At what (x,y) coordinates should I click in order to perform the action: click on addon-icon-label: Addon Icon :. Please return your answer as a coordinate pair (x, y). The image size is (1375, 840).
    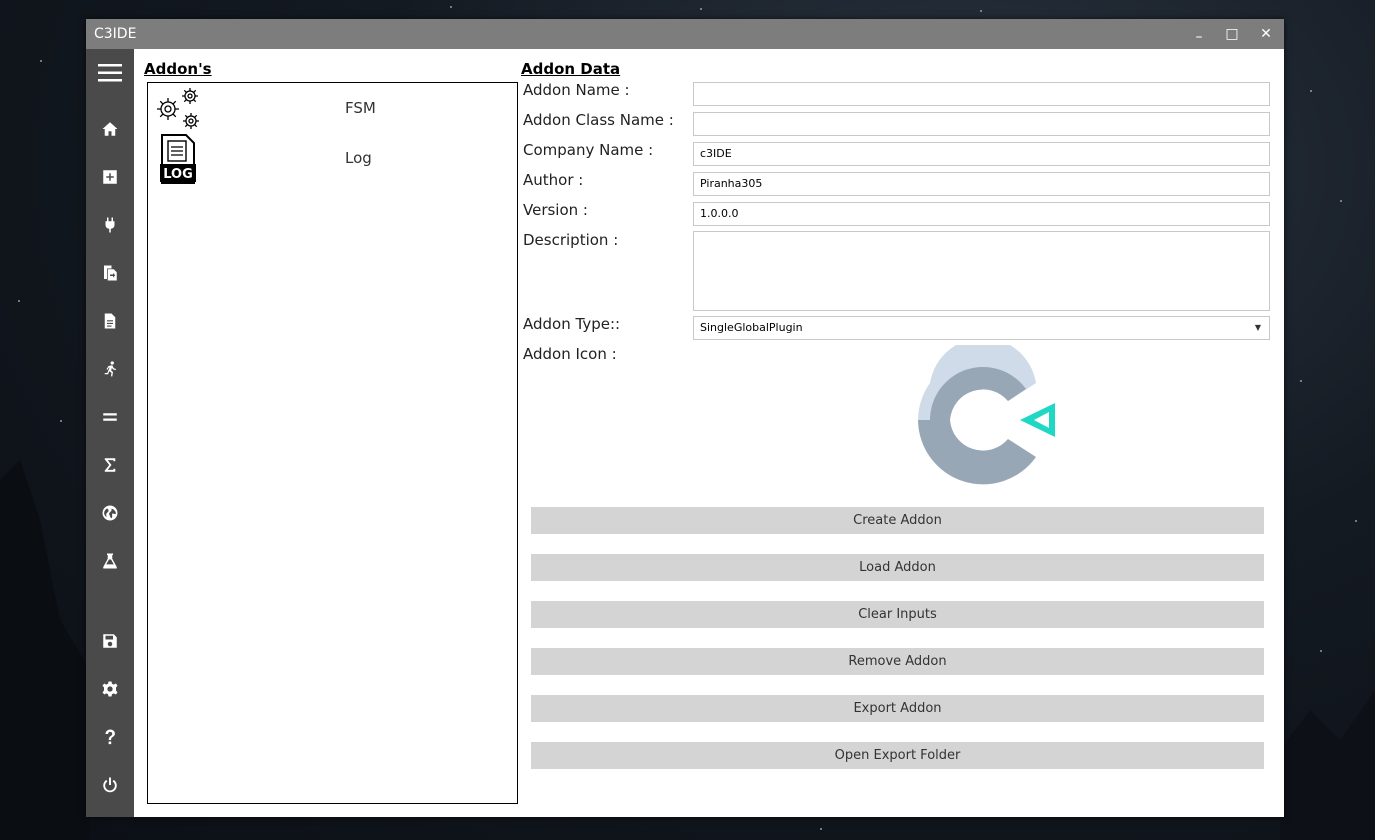
    Looking at the image, I should click on (570, 354).